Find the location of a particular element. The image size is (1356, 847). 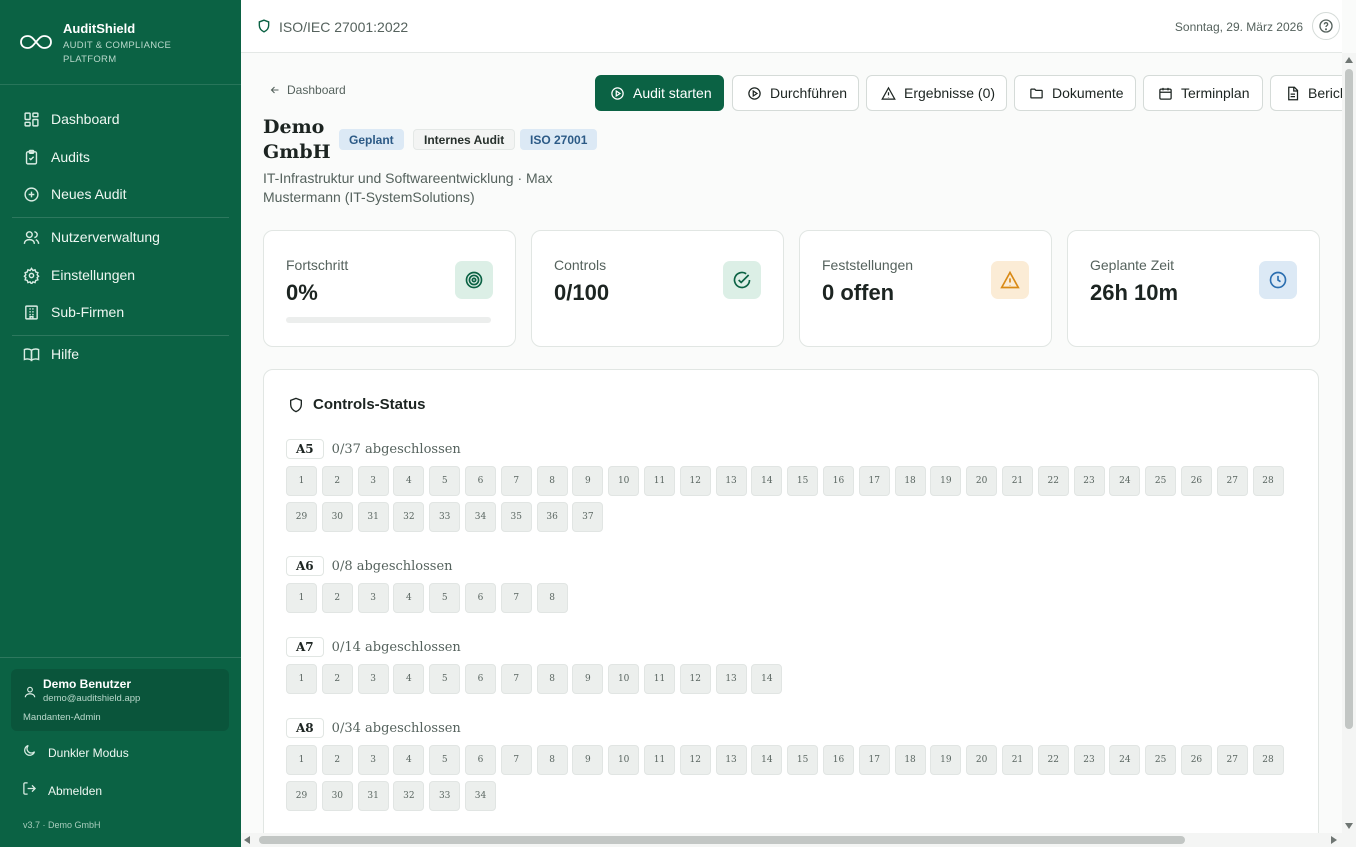

results-button: Ergebnisse (0) is located at coordinates (936, 93).